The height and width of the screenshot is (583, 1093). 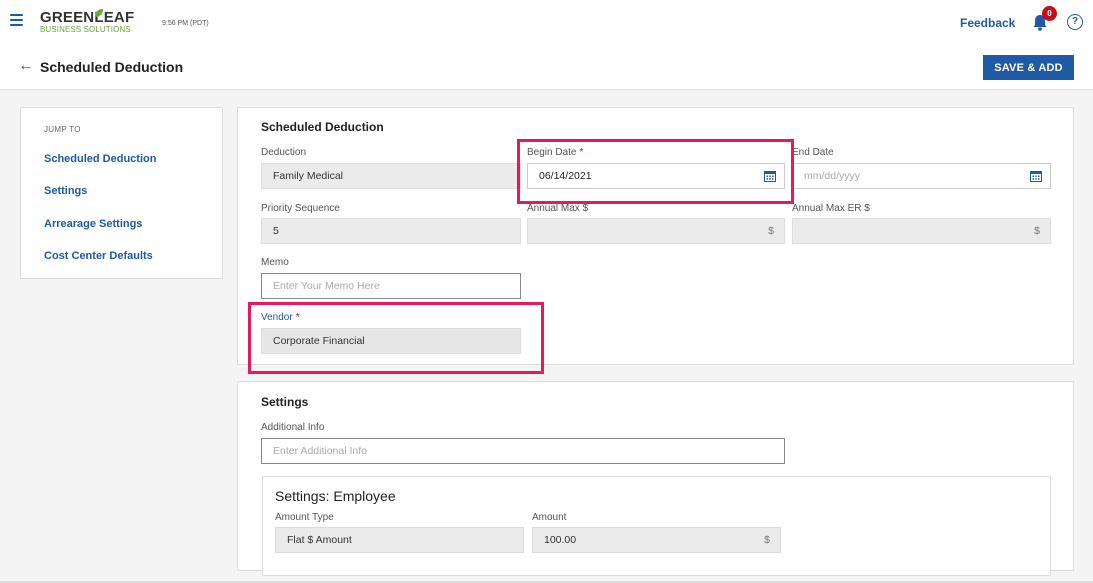 I want to click on logo-bottom-text: BUSINESS SOLUTIONS, so click(x=85, y=29).